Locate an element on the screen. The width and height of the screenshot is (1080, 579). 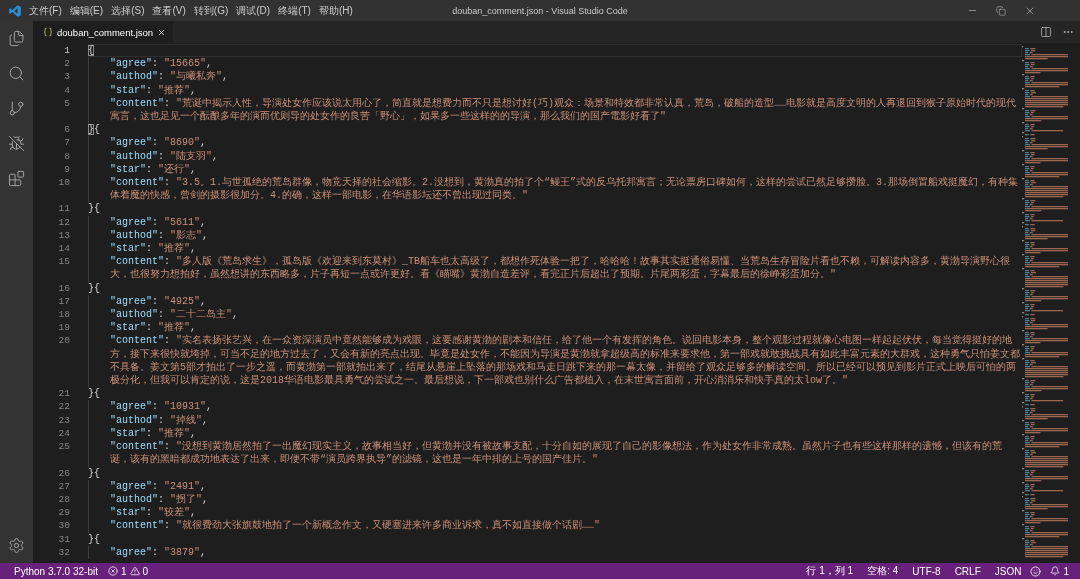
line-number: 13 is located at coordinates (63, 235).